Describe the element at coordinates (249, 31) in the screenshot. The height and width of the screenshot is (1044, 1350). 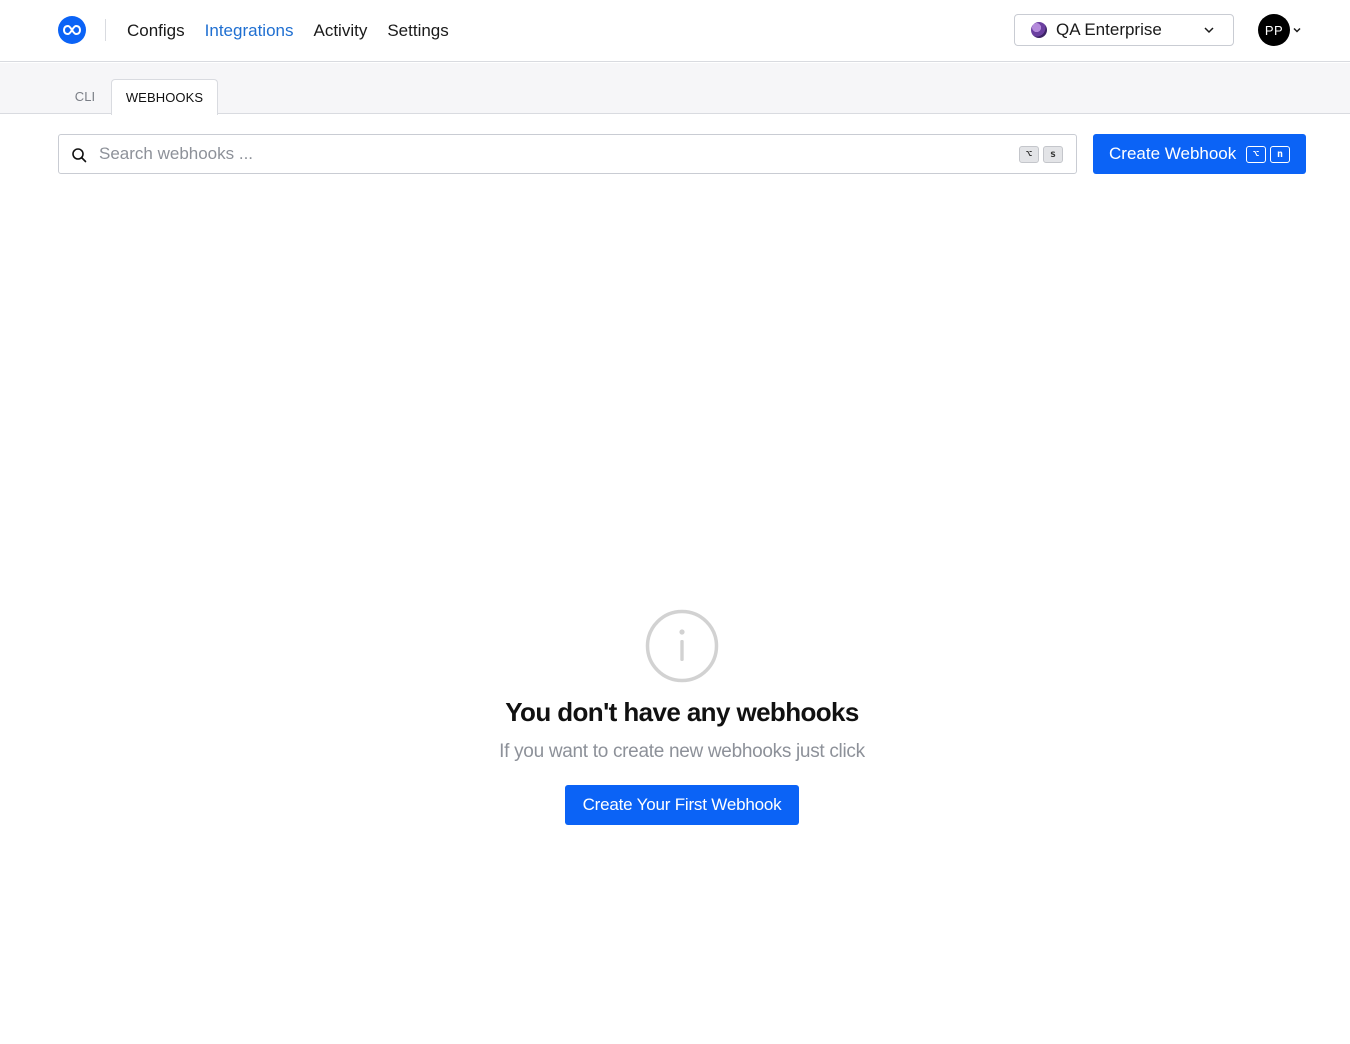
I see `nav-link-integrations: Integrations` at that location.